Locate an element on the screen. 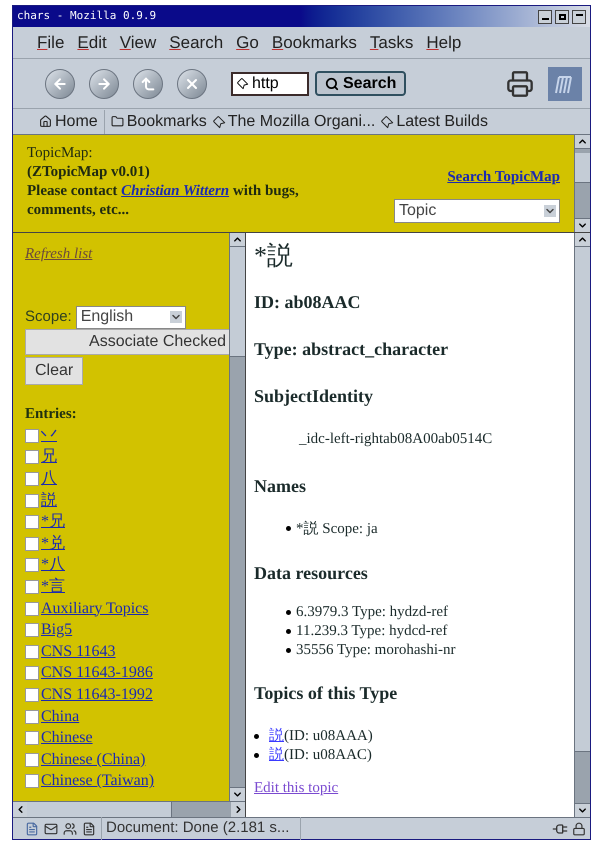 The width and height of the screenshot is (595, 843). menu-item: Search is located at coordinates (196, 43).